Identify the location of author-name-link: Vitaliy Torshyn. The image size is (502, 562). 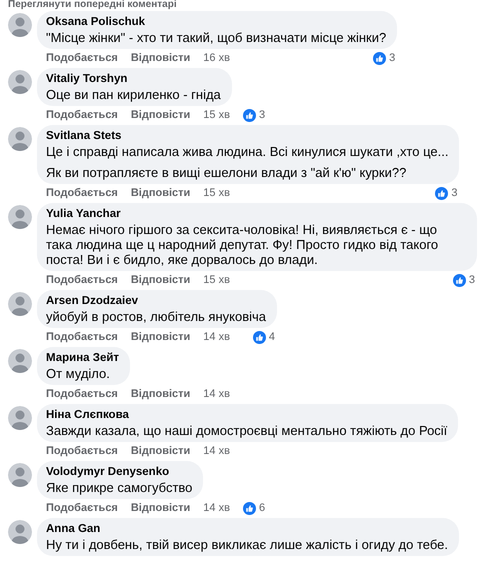
(133, 79).